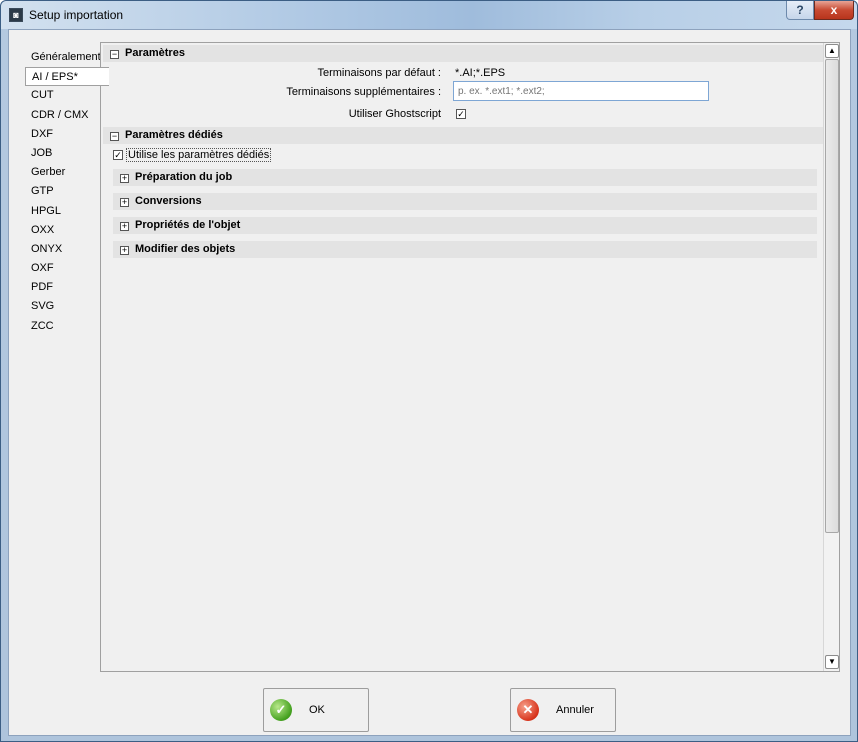 This screenshot has height=742, width=858. What do you see at coordinates (63, 326) in the screenshot?
I see `nav-item-zcc: ZCC` at bounding box center [63, 326].